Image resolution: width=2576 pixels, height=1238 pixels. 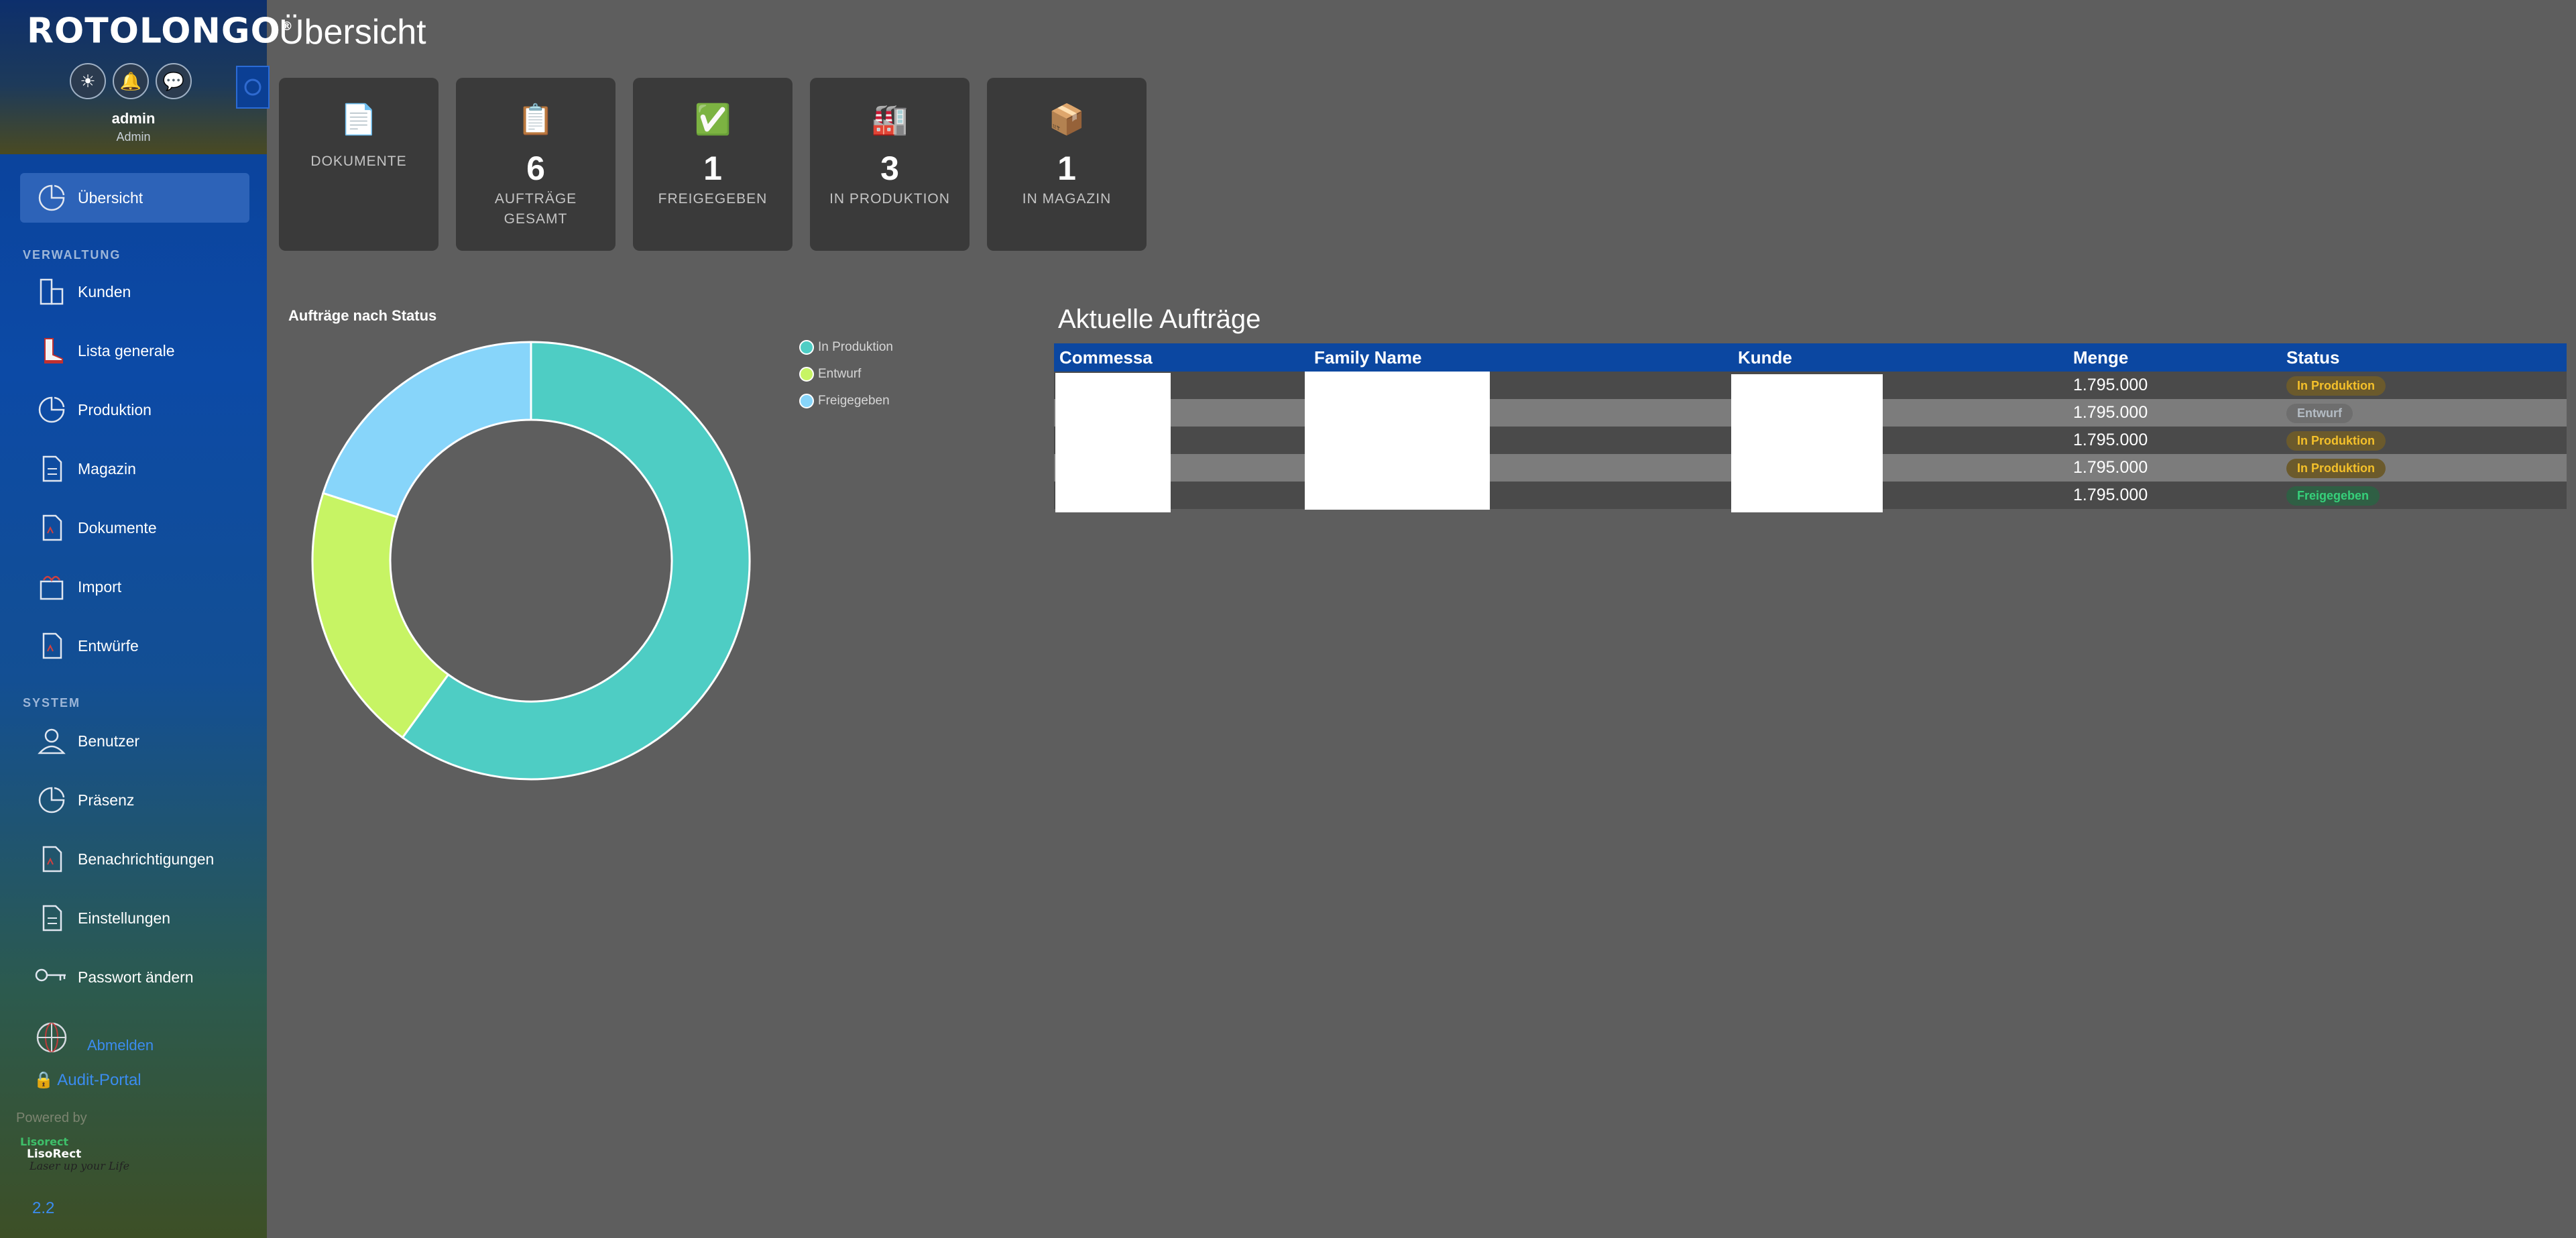 I want to click on sidebar-item-label: Import, so click(x=100, y=586).